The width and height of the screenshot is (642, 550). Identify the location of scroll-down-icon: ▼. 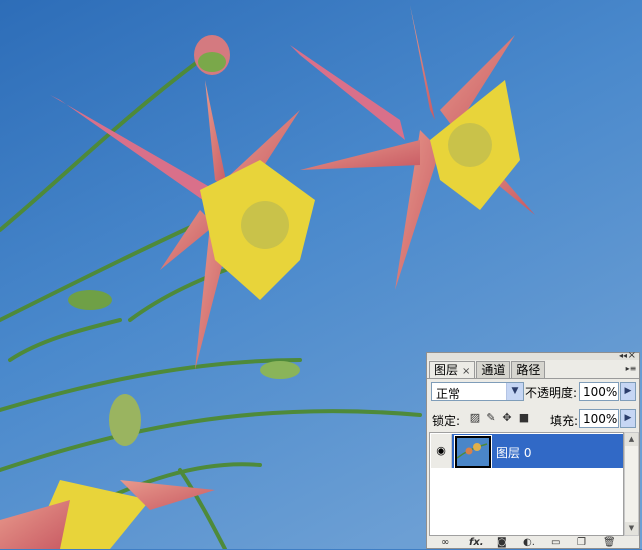
(631, 528).